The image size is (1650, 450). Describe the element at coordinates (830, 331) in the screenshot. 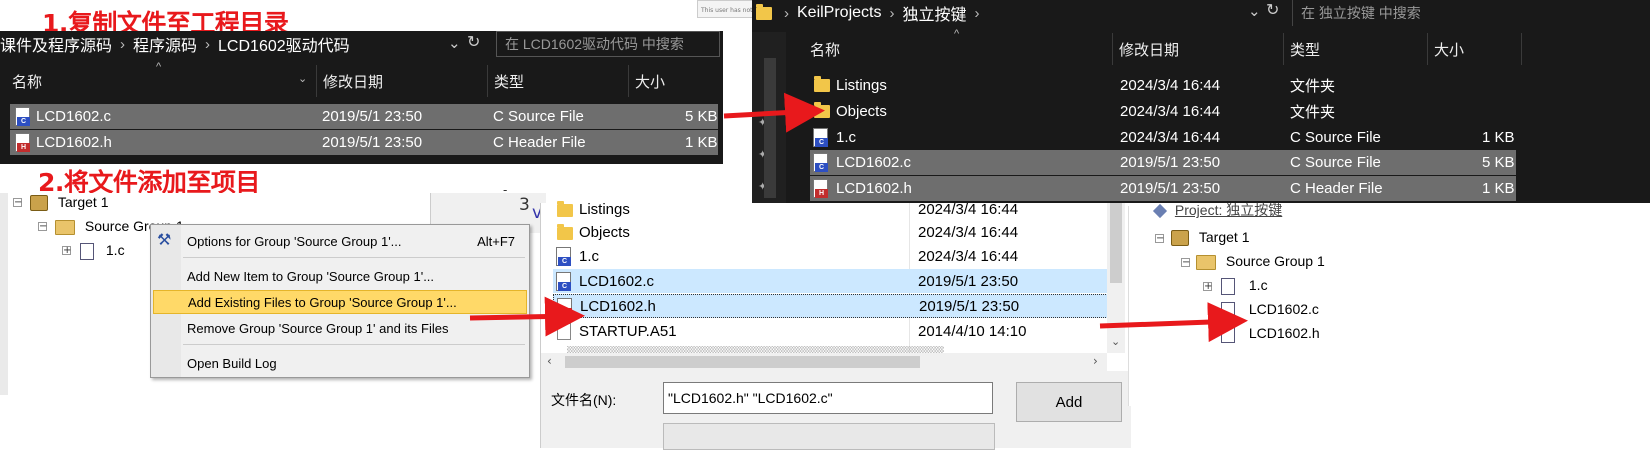

I see `dialog-file-row: STARTUP.A51 2014/4/10 14:10` at that location.